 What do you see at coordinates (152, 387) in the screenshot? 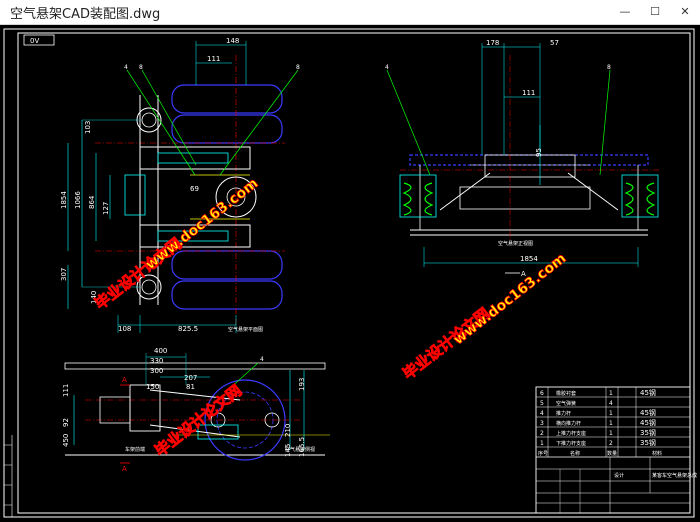
I see `side-dim-150: 150` at bounding box center [152, 387].